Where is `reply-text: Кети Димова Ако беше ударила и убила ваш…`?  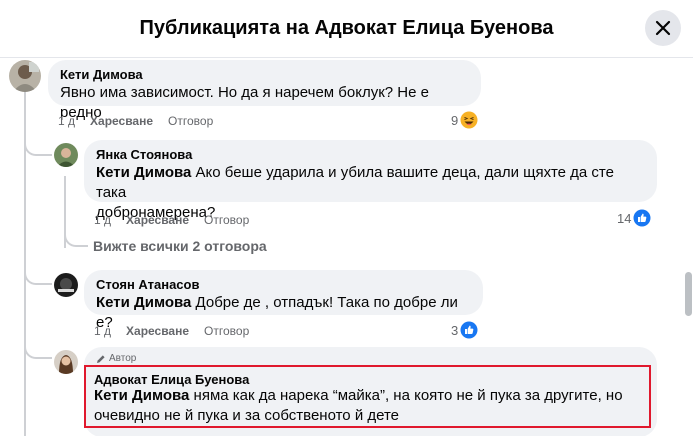 reply-text: Кети Димова Ако беше ударила и убила ваш… is located at coordinates (370, 183).